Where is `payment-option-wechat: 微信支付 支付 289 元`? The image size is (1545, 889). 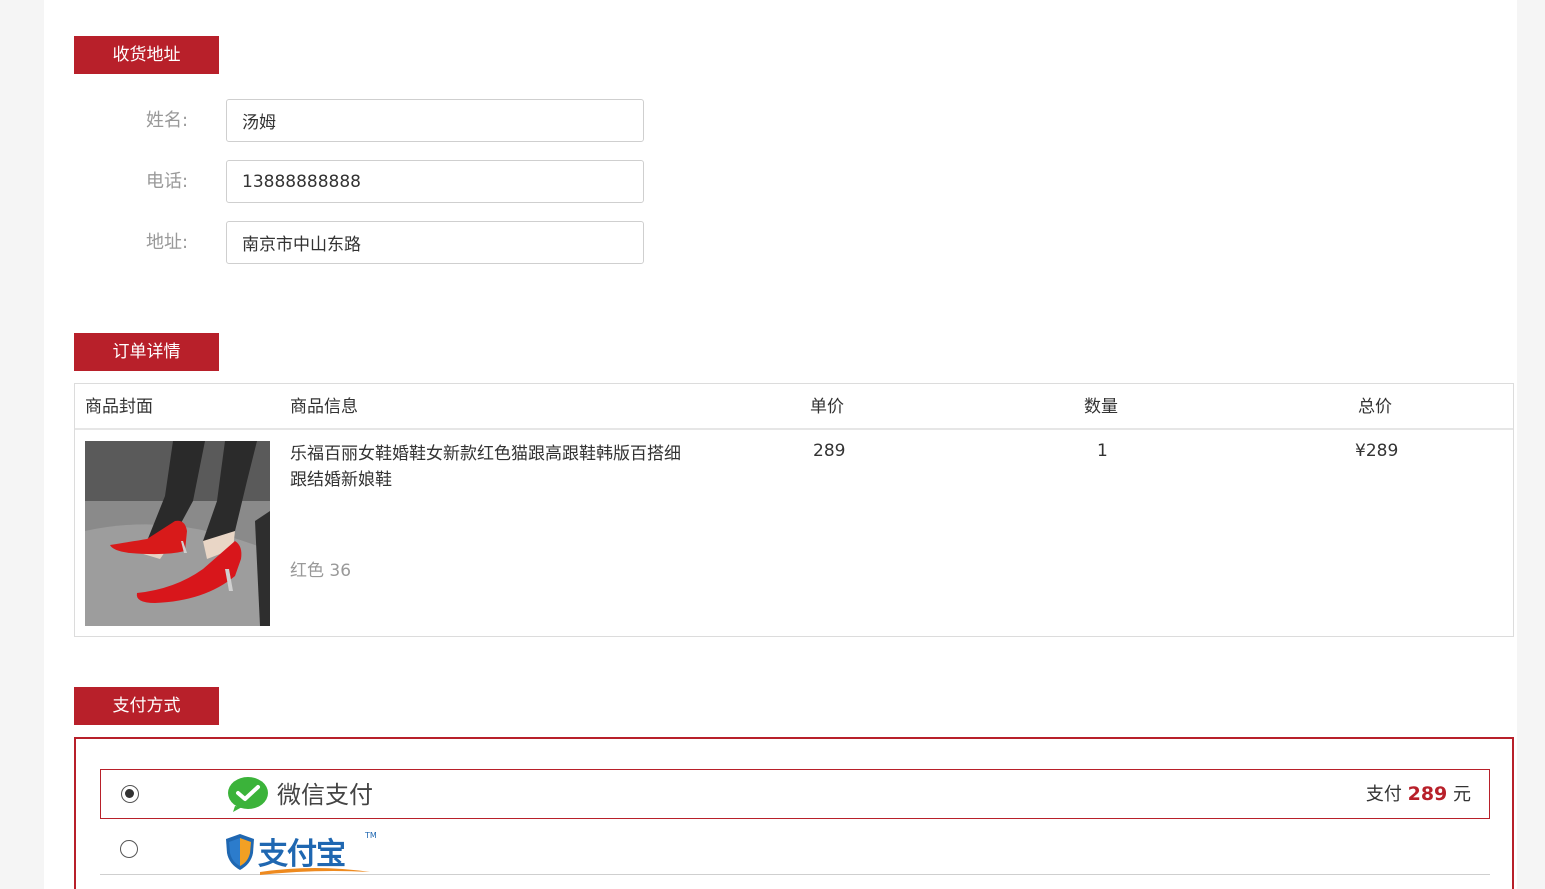 payment-option-wechat: 微信支付 支付 289 元 is located at coordinates (795, 794).